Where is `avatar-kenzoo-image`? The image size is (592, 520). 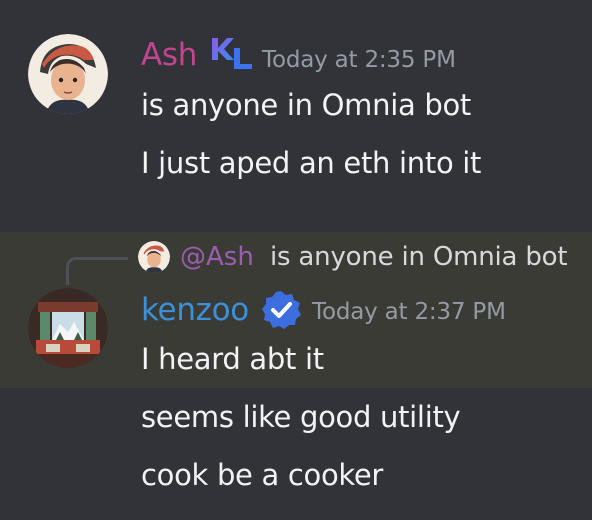
avatar-kenzoo-image is located at coordinates (68, 328).